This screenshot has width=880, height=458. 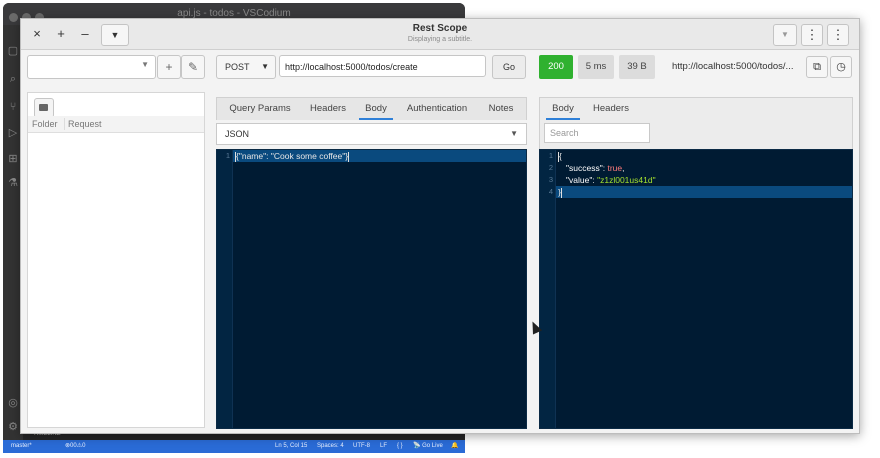 What do you see at coordinates (361, 446) in the screenshot?
I see `encoding-status: UTF-8` at bounding box center [361, 446].